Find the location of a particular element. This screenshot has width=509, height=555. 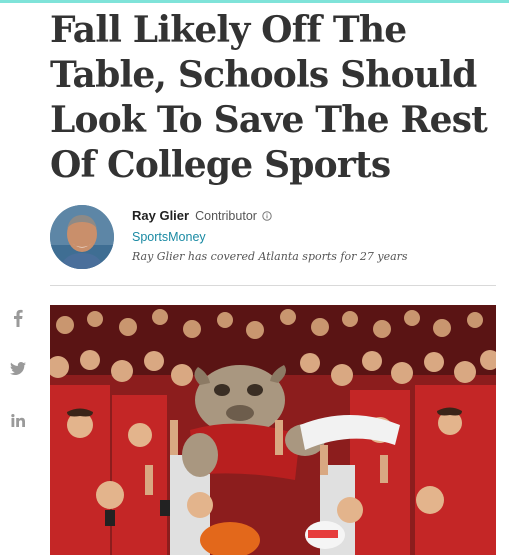

twitter-icon is located at coordinates (18, 368).